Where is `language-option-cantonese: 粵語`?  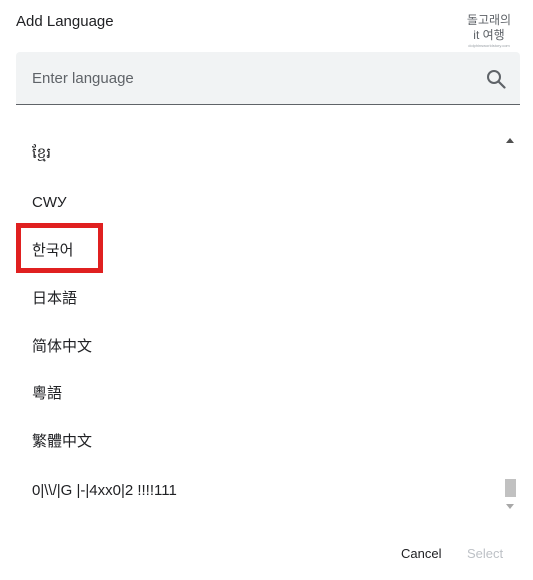
language-option-cantonese: 粵語 is located at coordinates (47, 394).